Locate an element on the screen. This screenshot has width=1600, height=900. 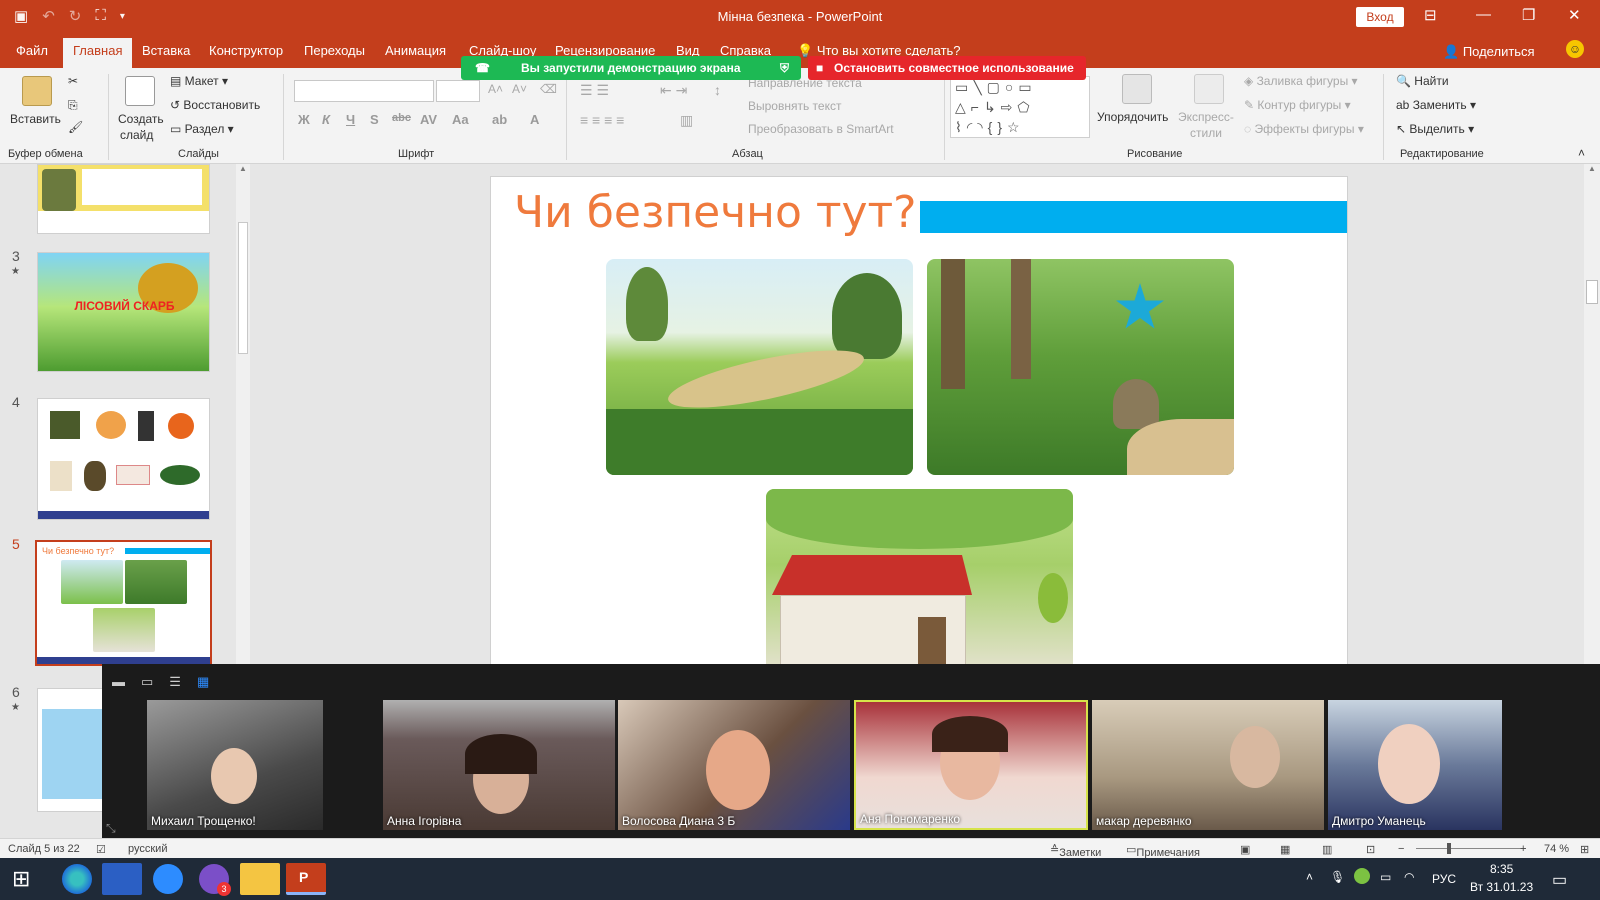
zoom-out-icon: − is located at coordinates (1401, 849).